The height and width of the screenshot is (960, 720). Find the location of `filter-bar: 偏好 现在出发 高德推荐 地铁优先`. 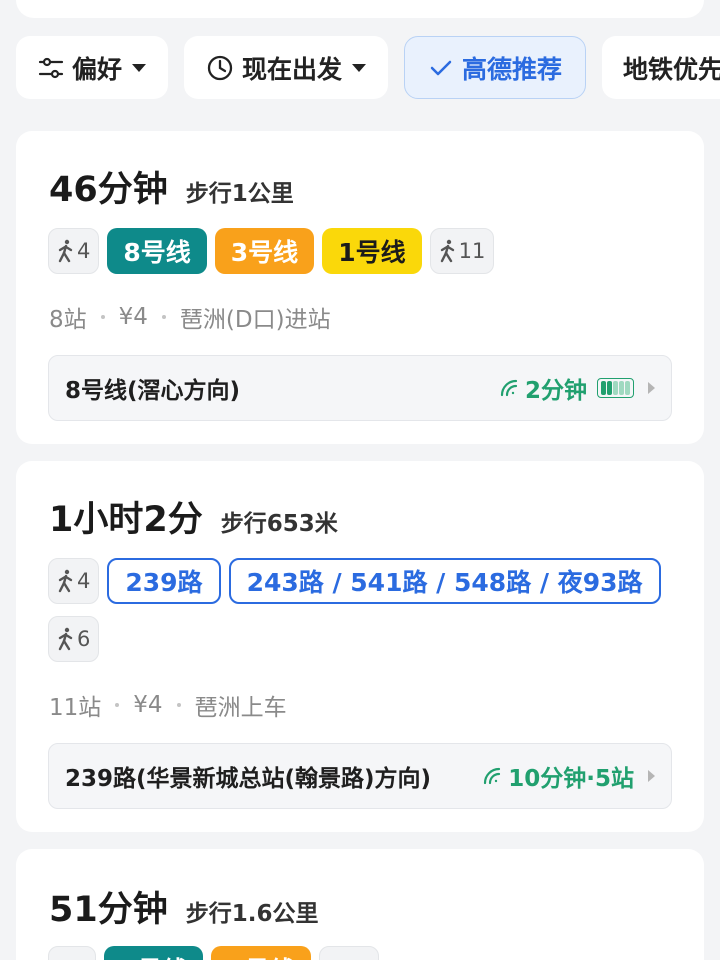

filter-bar: 偏好 现在出发 高德推荐 地铁优先 is located at coordinates (360, 68).